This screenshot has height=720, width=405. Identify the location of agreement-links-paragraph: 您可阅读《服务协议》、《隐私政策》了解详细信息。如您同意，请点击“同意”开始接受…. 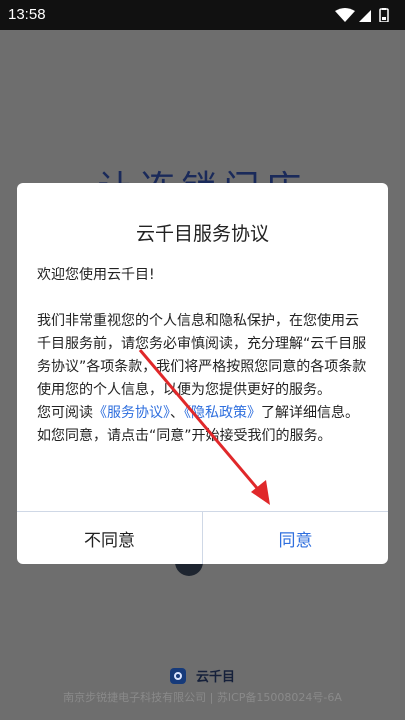
(204, 425).